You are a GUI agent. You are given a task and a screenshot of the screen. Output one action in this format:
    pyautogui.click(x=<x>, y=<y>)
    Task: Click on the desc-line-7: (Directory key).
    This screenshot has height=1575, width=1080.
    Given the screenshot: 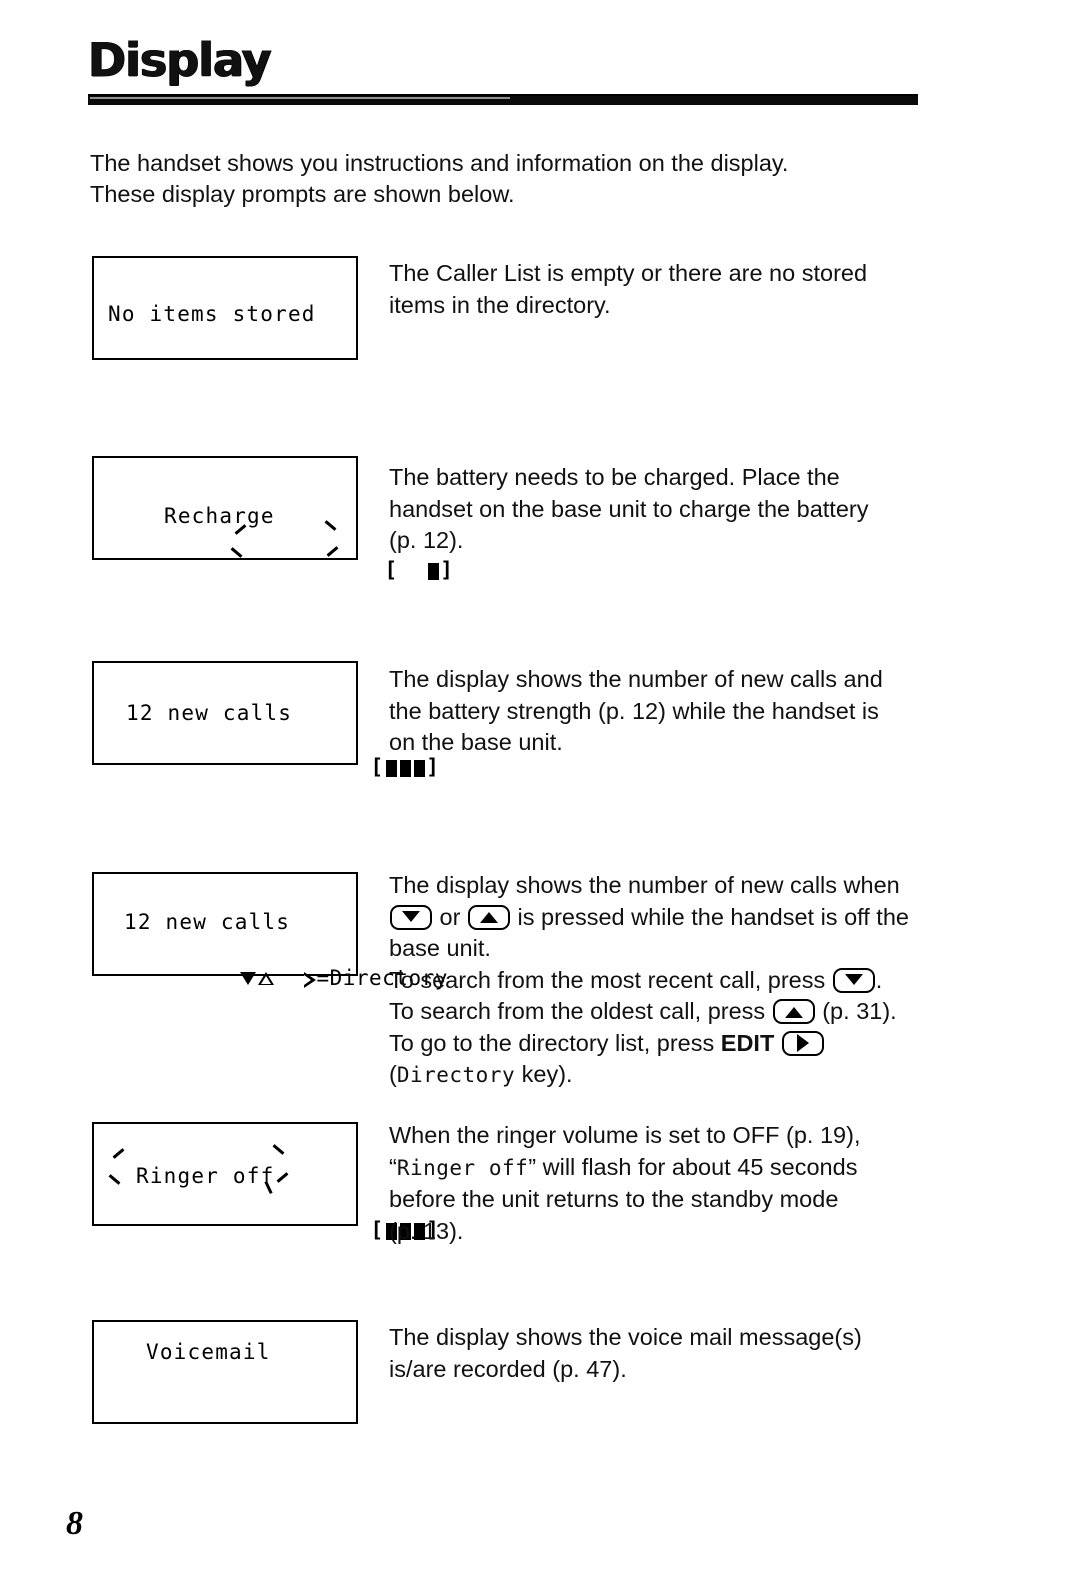 What is the action you would take?
    pyautogui.click(x=689, y=1075)
    